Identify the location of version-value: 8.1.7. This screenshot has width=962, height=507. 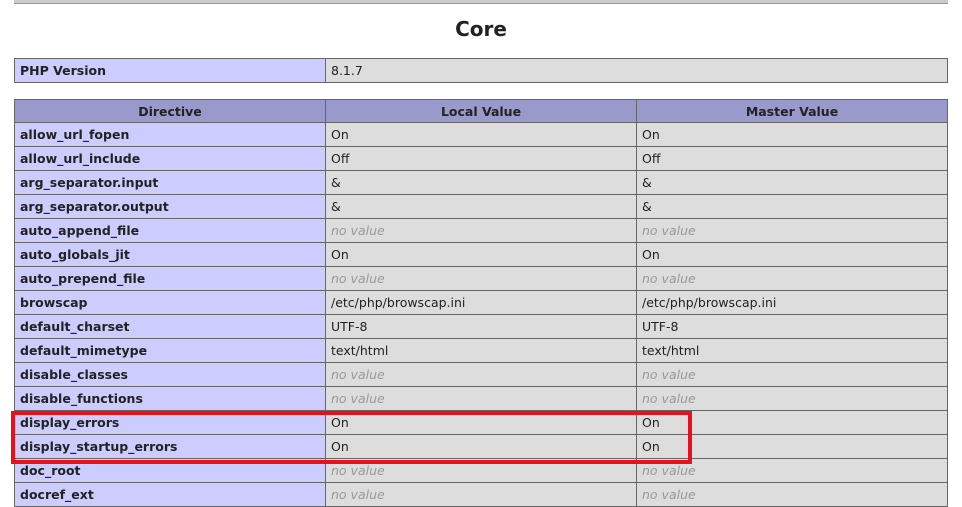
(636, 70).